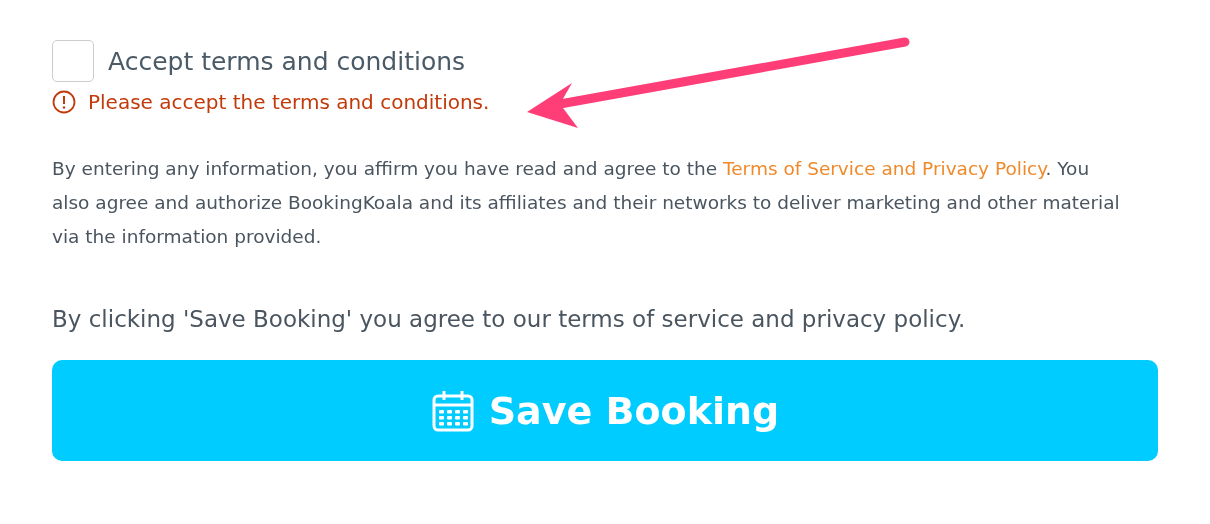 The image size is (1210, 524). Describe the element at coordinates (884, 168) in the screenshot. I see `terms-link: Terms of Service and Privacy Policy` at that location.